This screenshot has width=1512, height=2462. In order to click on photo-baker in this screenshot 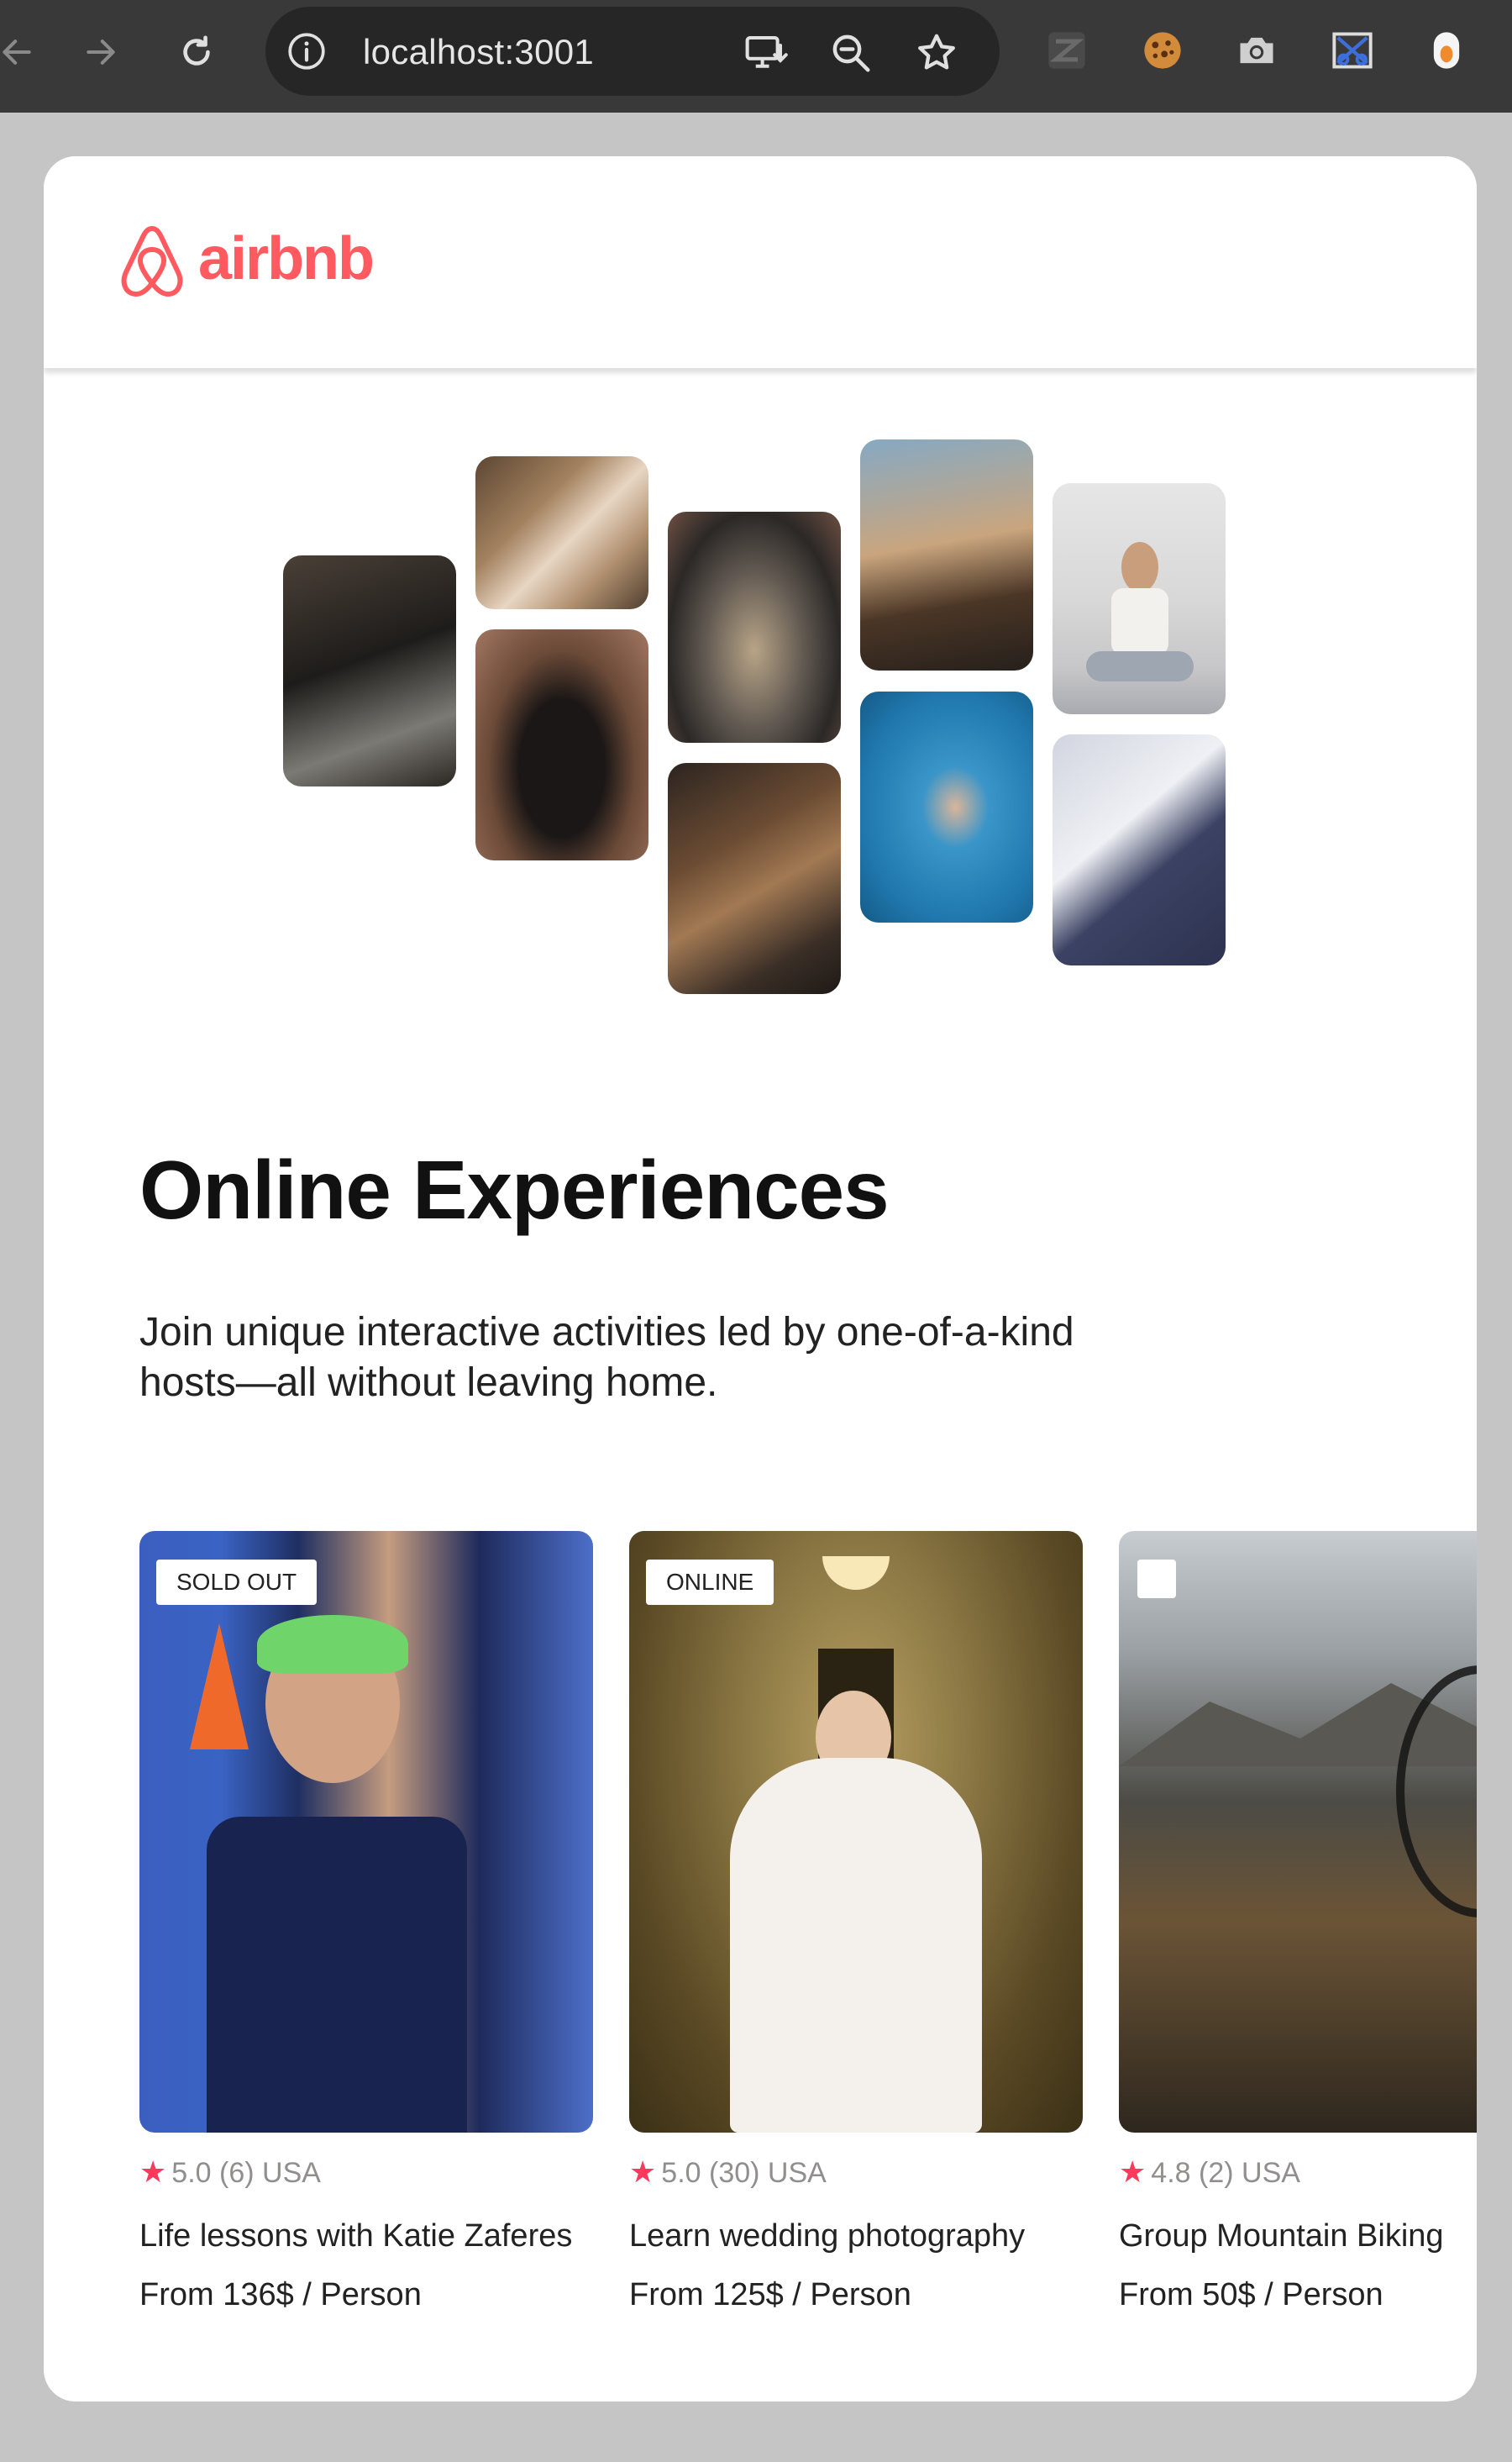, I will do `click(561, 532)`.